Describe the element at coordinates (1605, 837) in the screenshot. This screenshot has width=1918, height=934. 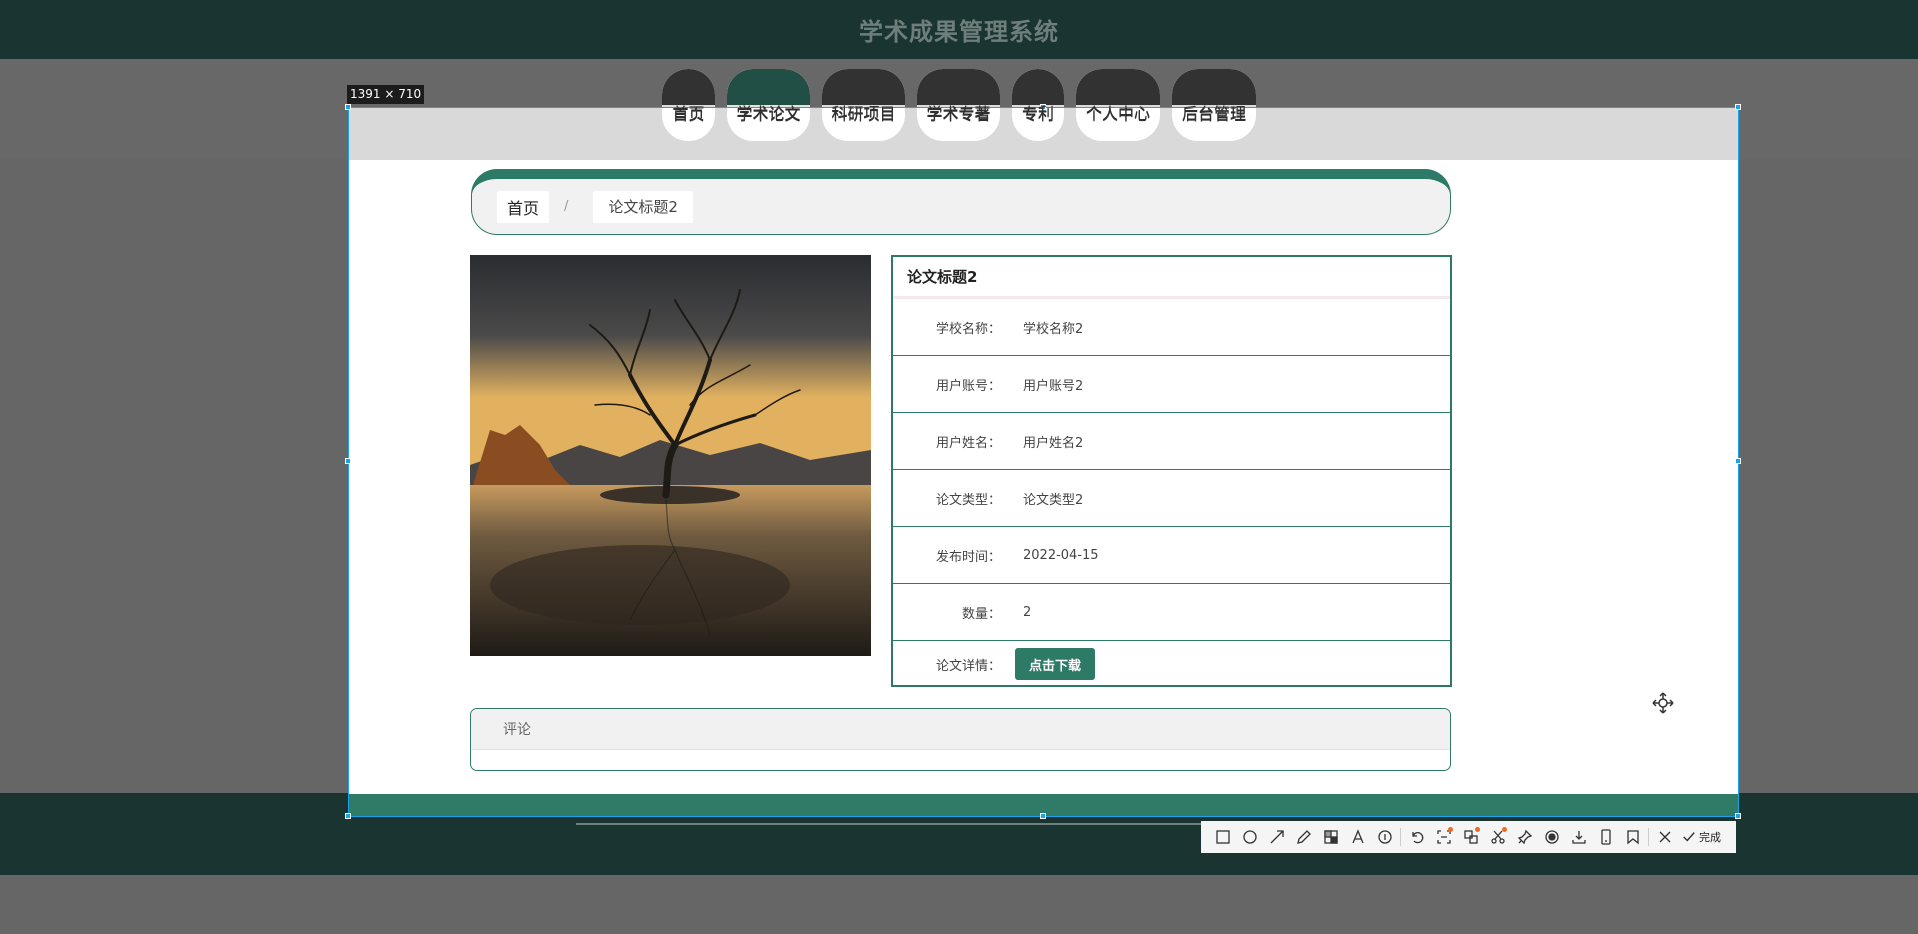
I see `long-screenshot-icon` at that location.